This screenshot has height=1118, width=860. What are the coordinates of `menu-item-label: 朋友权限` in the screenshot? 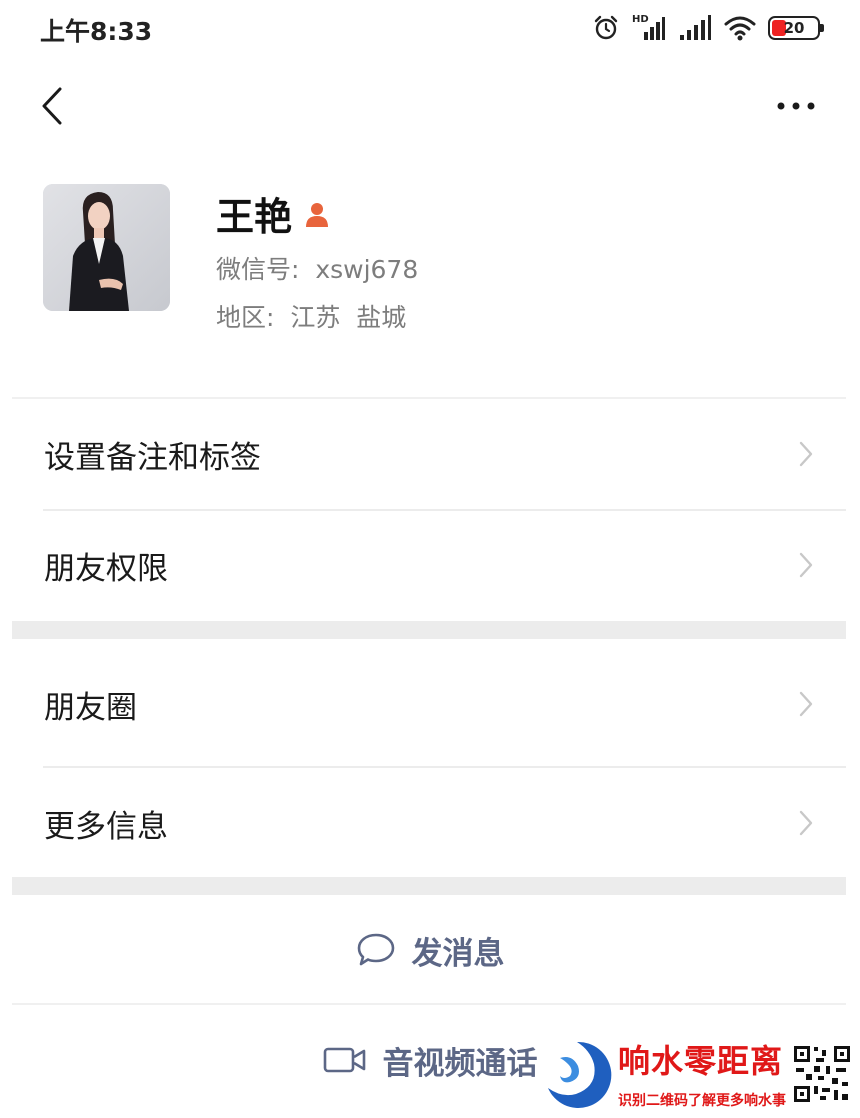 It's located at (106, 568).